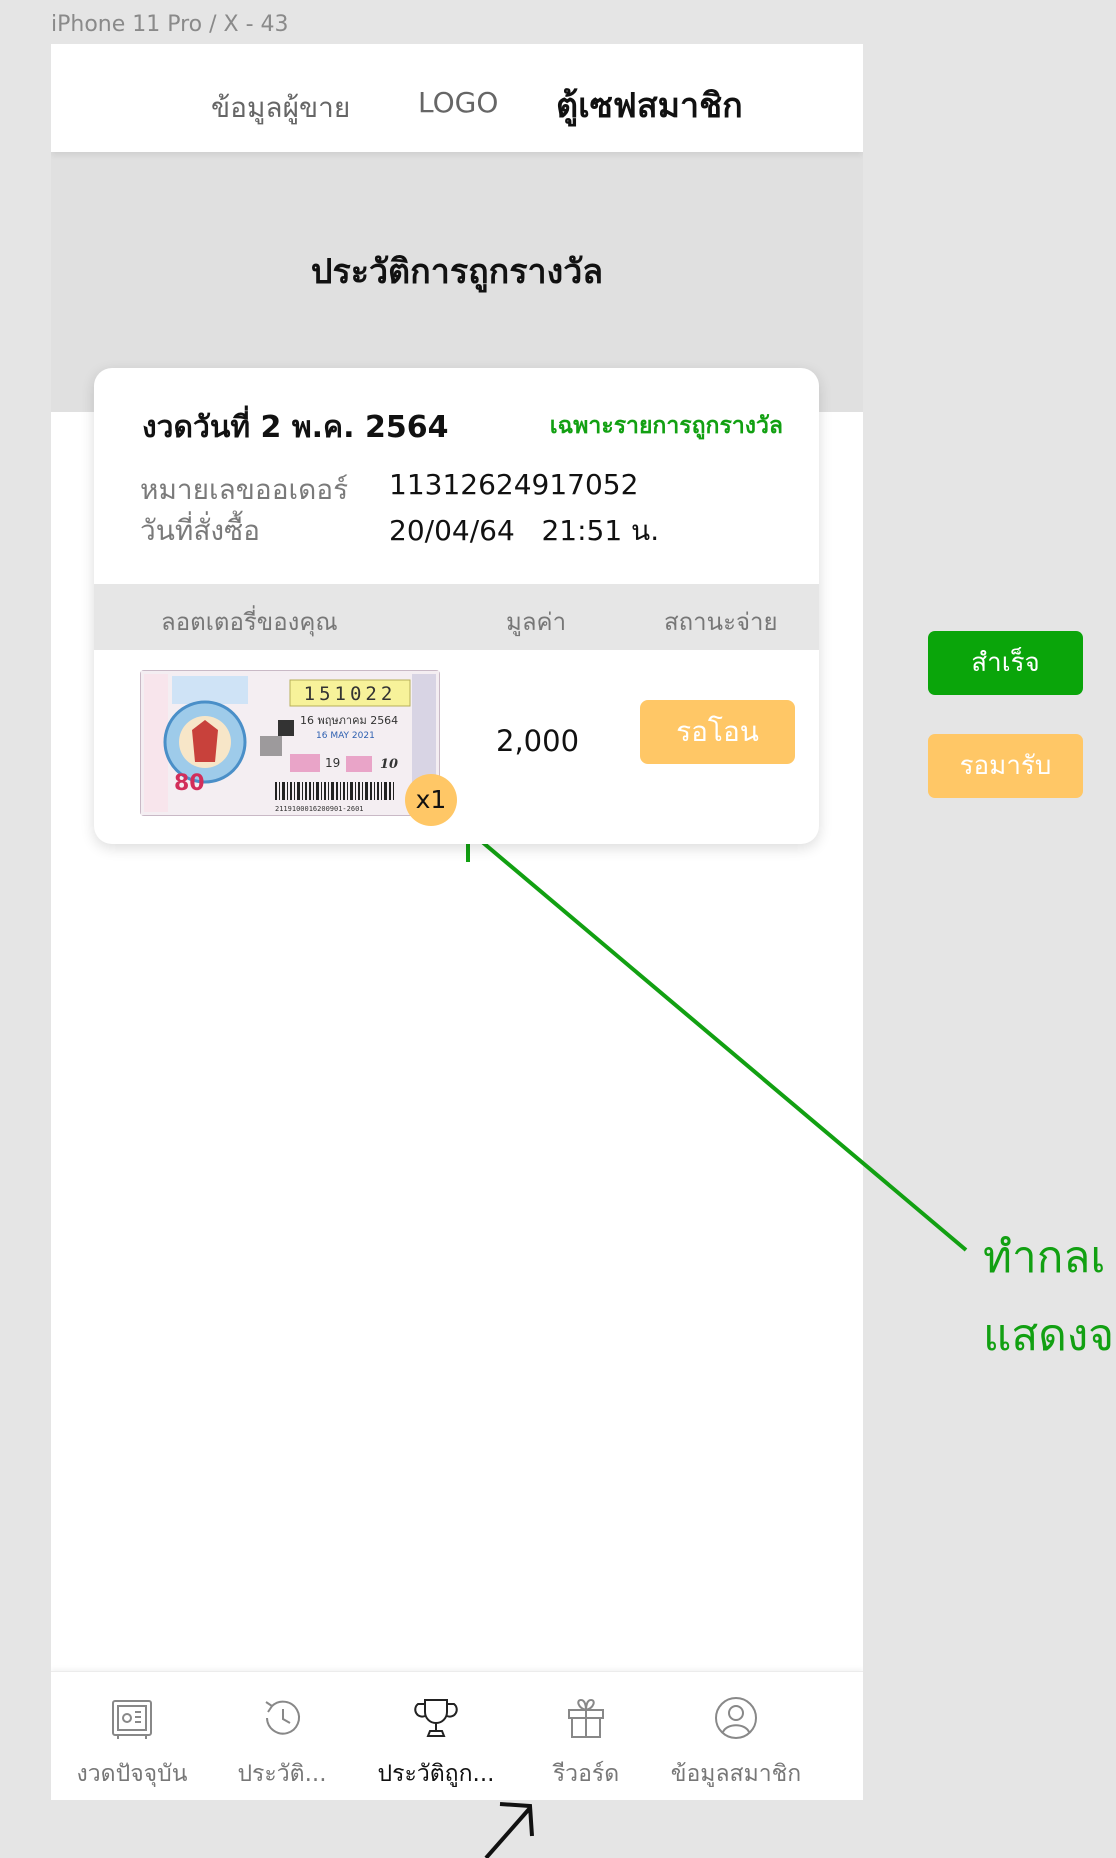  I want to click on nav-rewards: รีวอร์ด, so click(586, 1736).